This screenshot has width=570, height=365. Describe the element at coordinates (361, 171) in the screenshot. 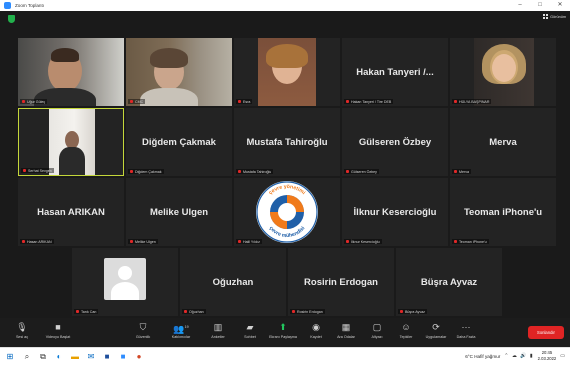

I see `participant-name-label: Gülseren Özbey` at that location.